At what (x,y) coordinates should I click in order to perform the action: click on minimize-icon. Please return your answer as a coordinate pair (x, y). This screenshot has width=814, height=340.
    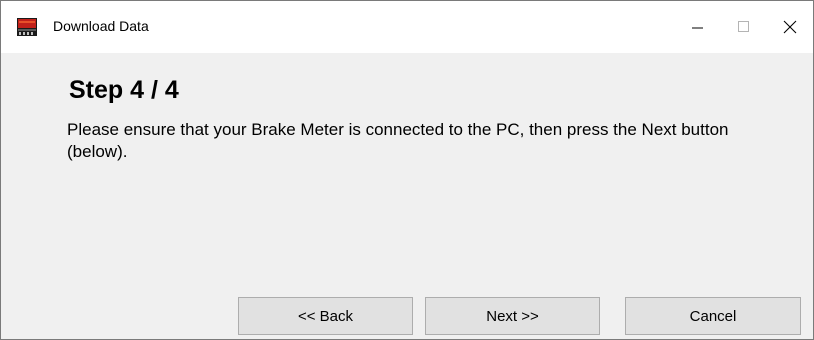
    Looking at the image, I should click on (697, 28).